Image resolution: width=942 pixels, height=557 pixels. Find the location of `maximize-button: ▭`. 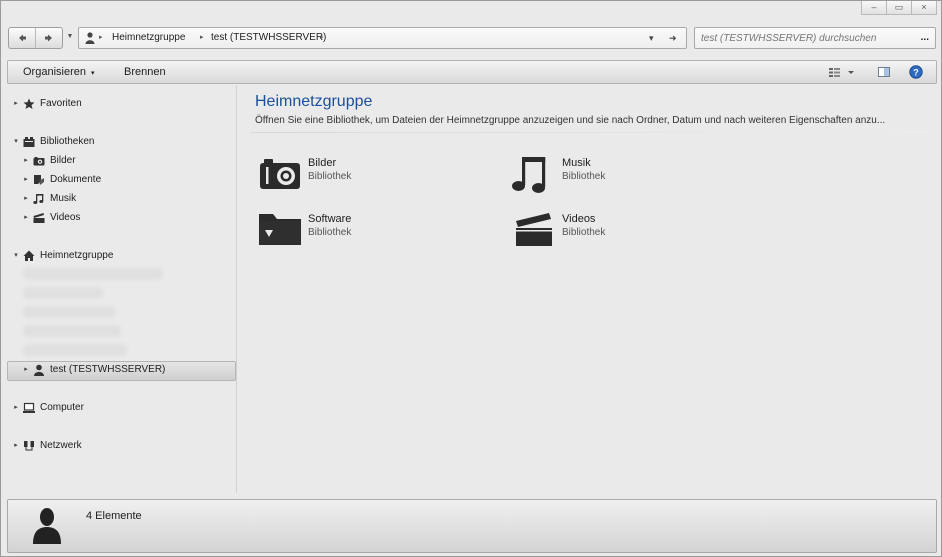

maximize-button: ▭ is located at coordinates (899, 8).